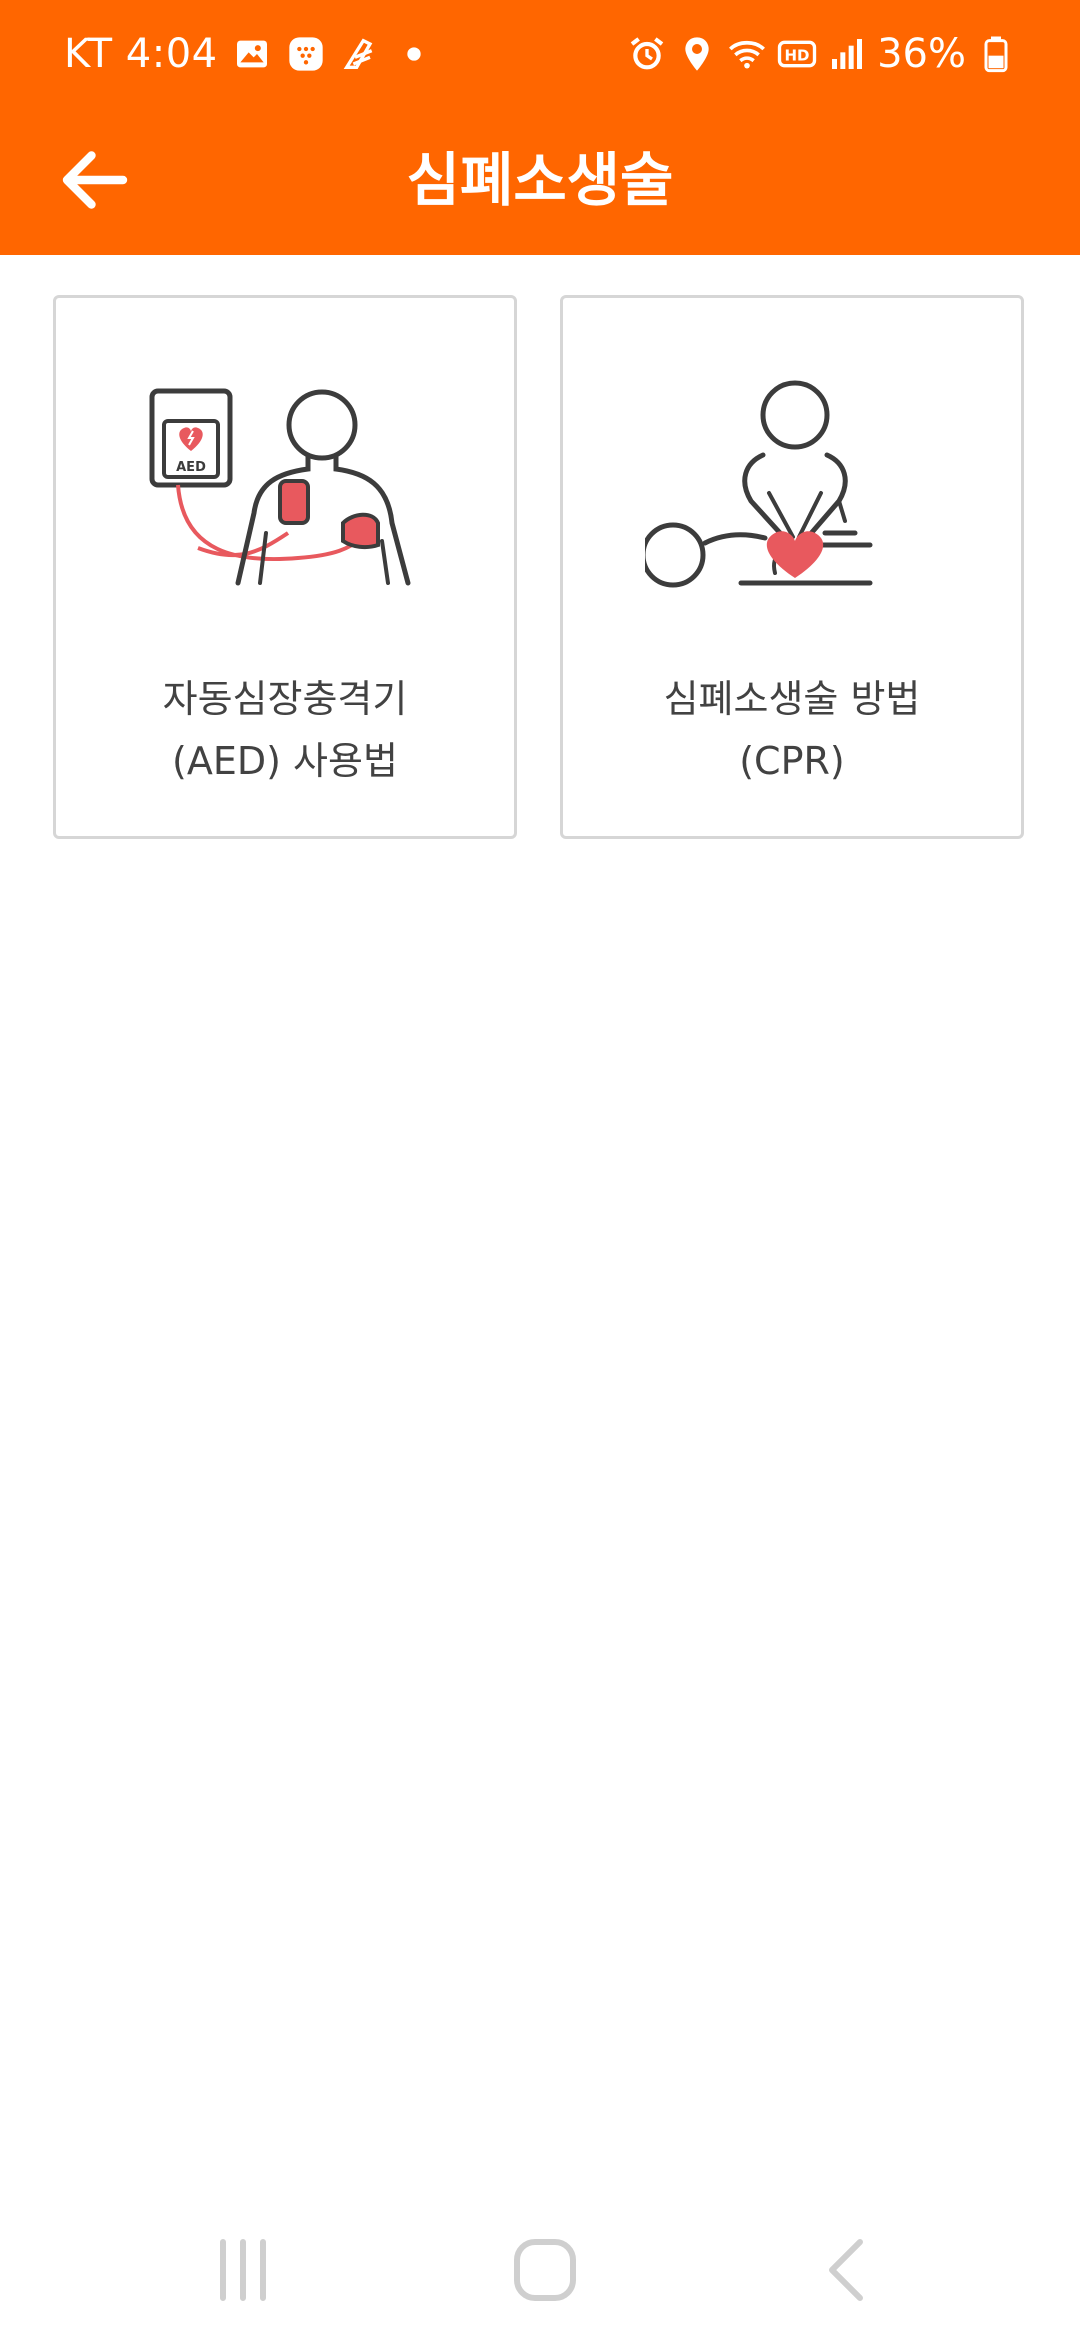 The height and width of the screenshot is (2340, 1080). What do you see at coordinates (88, 54) in the screenshot?
I see `carrier-label: KT` at bounding box center [88, 54].